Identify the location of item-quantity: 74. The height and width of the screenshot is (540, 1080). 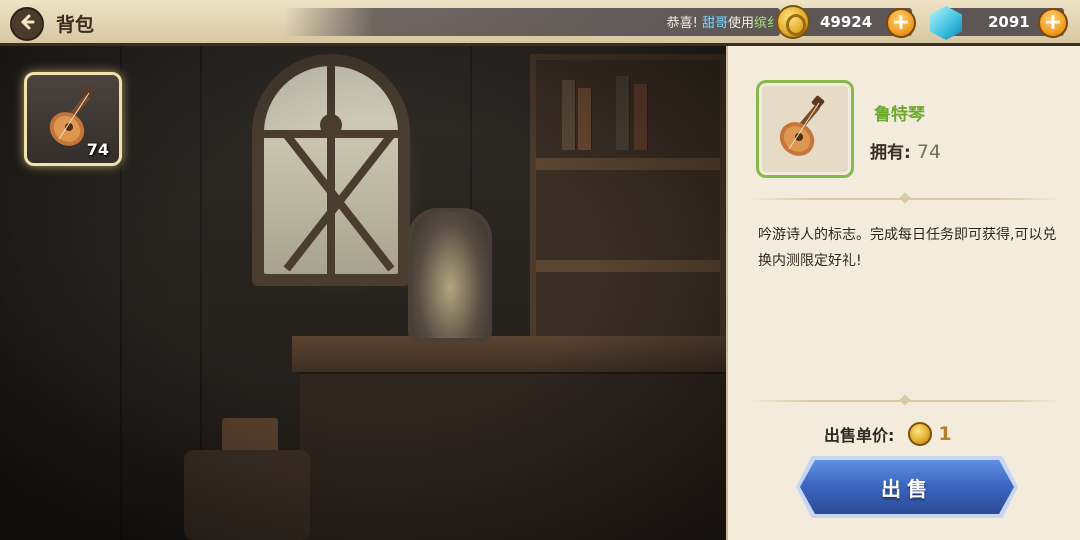
(97, 149).